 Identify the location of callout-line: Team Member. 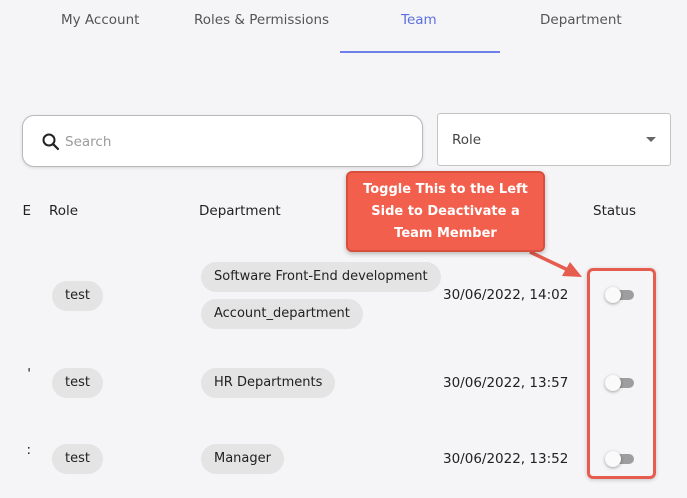
(445, 233).